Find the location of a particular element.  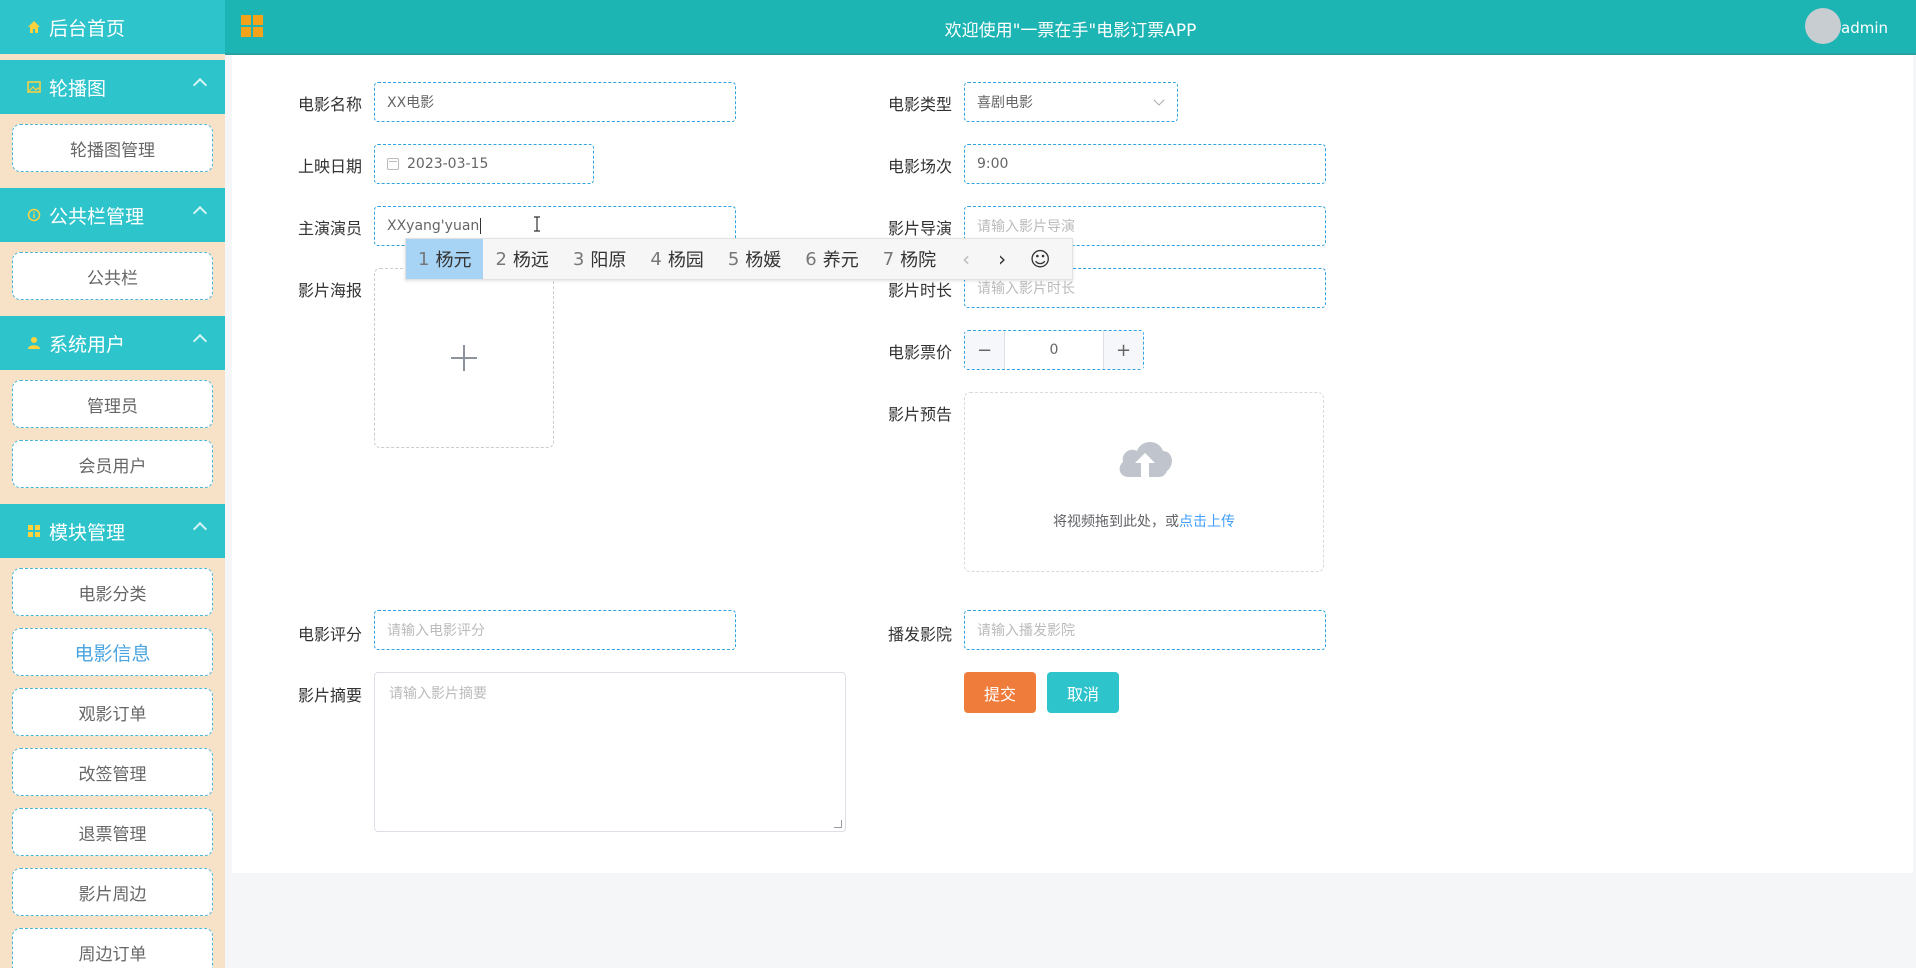

ime-candidate-text: 杨院 is located at coordinates (918, 260).